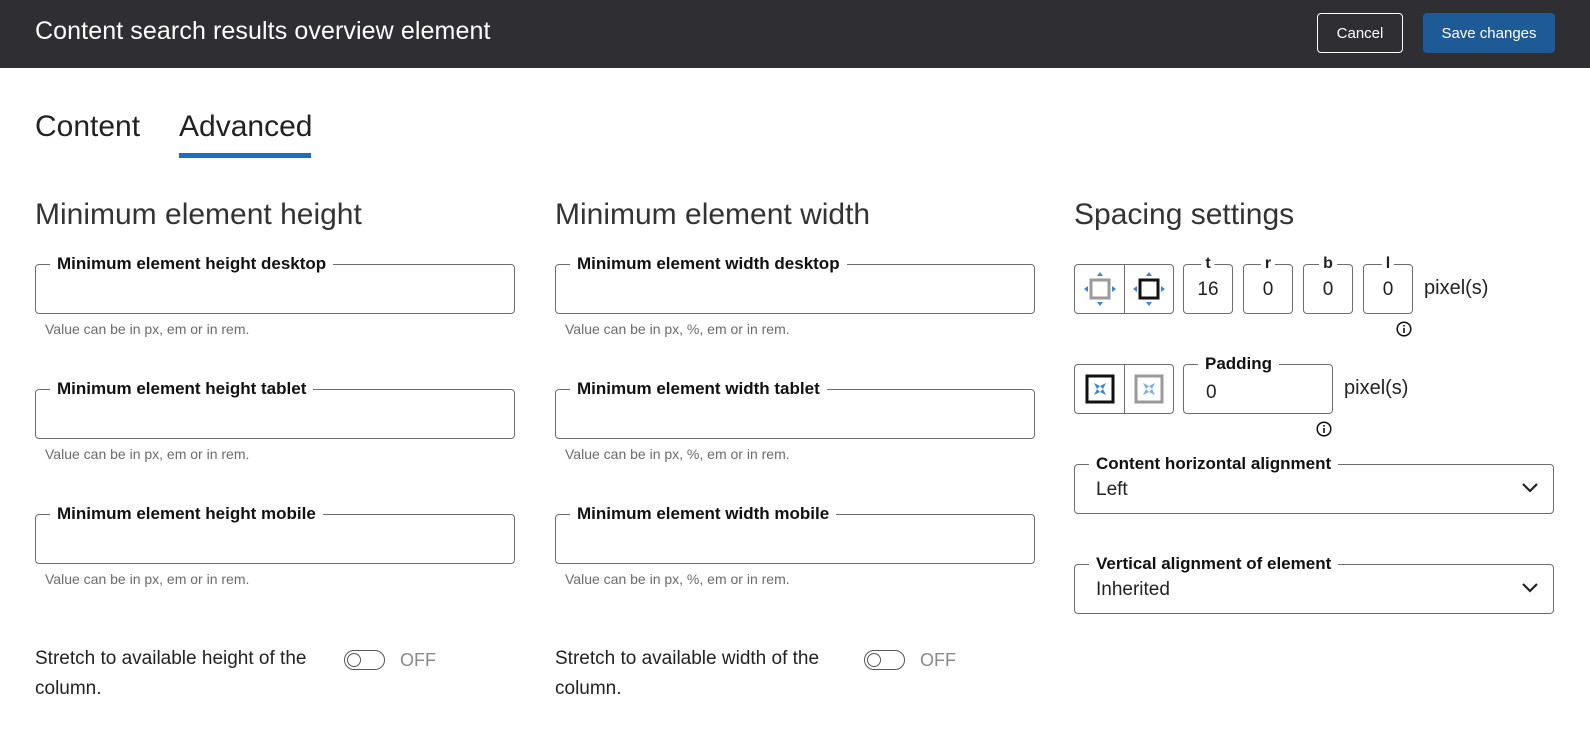 This screenshot has height=730, width=1590. I want to click on padding-field: Padding, so click(1258, 384).